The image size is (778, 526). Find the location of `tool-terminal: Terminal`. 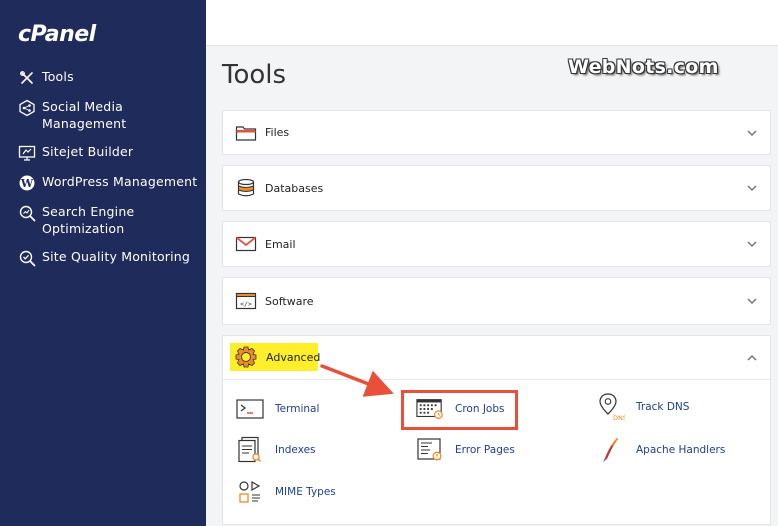

tool-terminal: Terminal is located at coordinates (277, 409).